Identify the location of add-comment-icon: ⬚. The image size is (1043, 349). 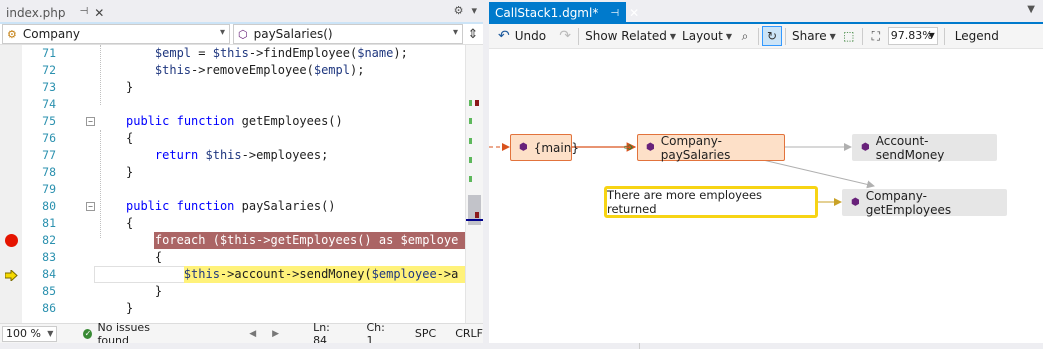
(849, 36).